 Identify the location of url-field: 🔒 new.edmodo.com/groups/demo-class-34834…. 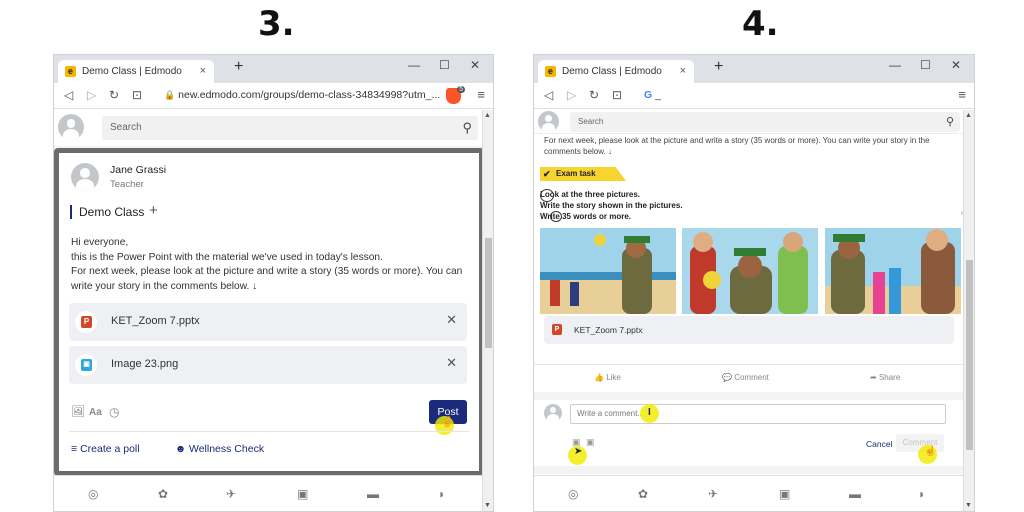
(298, 95).